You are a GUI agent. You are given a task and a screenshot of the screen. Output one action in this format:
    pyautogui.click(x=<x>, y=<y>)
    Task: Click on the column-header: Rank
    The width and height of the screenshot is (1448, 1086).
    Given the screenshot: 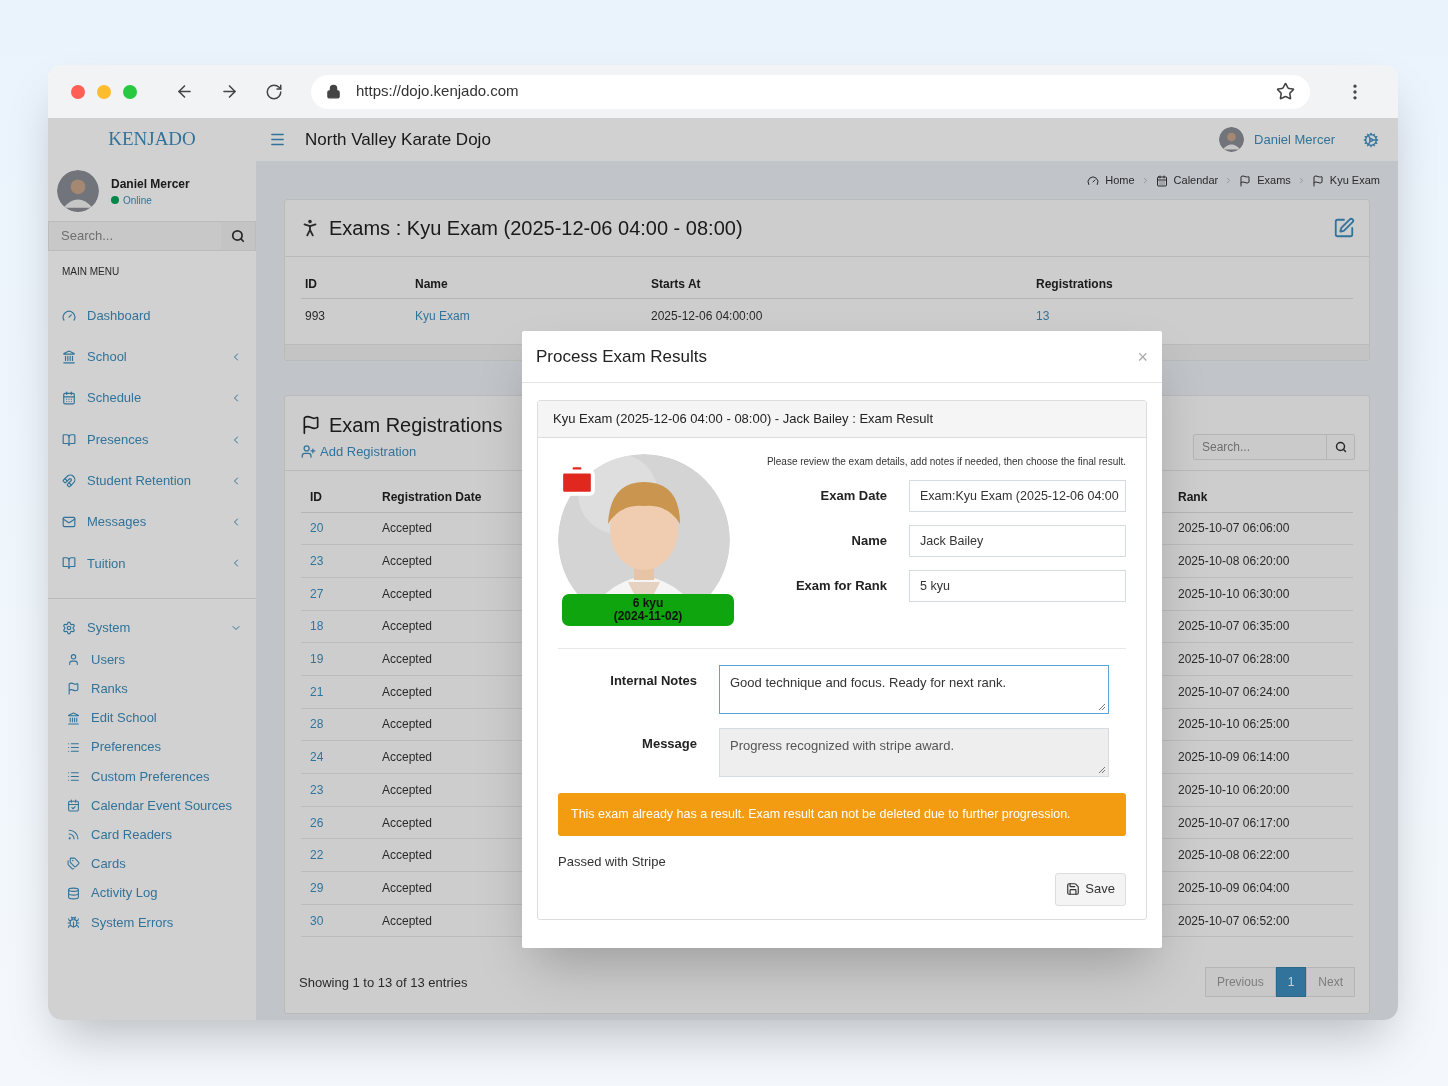 What is the action you would take?
    pyautogui.click(x=1193, y=497)
    